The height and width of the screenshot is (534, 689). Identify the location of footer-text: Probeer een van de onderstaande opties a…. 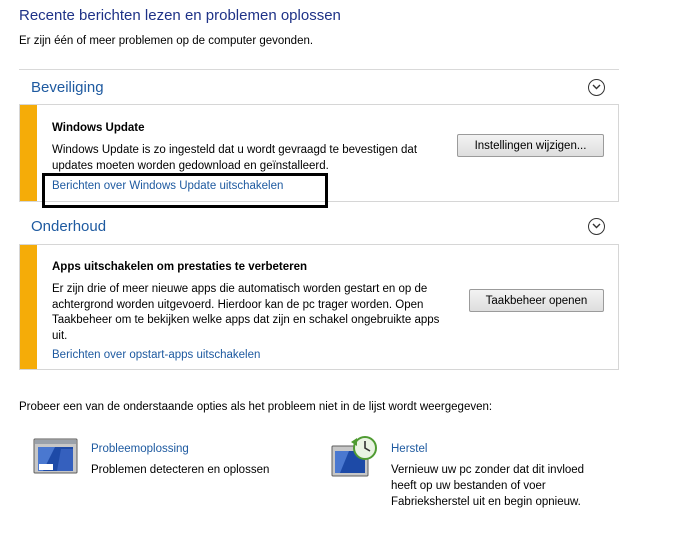
(256, 407).